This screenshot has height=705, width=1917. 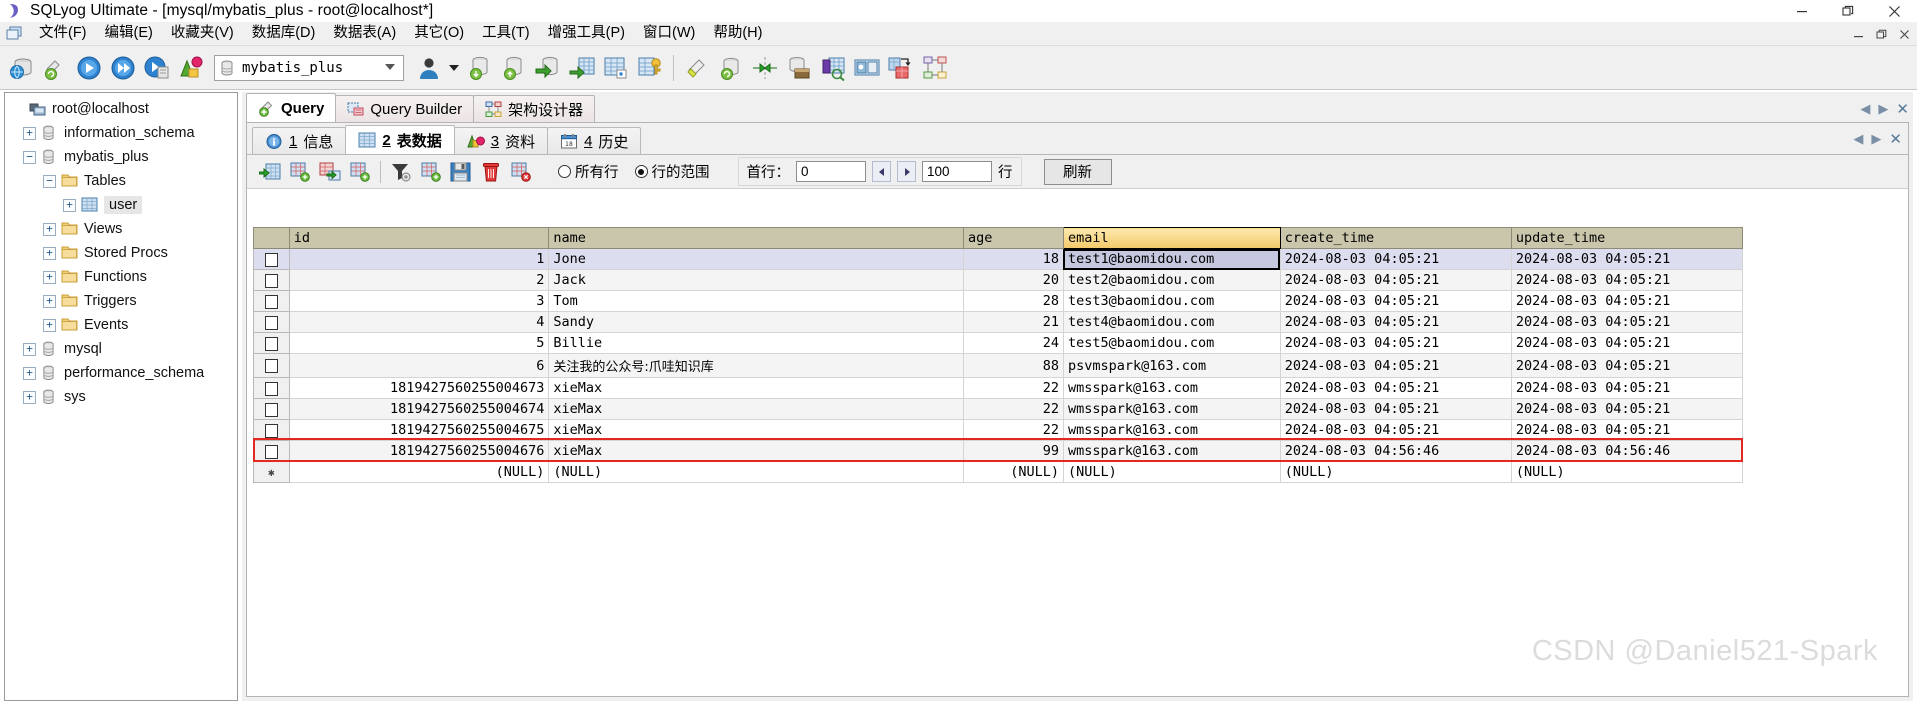 What do you see at coordinates (360, 172) in the screenshot?
I see `add-row-icon` at bounding box center [360, 172].